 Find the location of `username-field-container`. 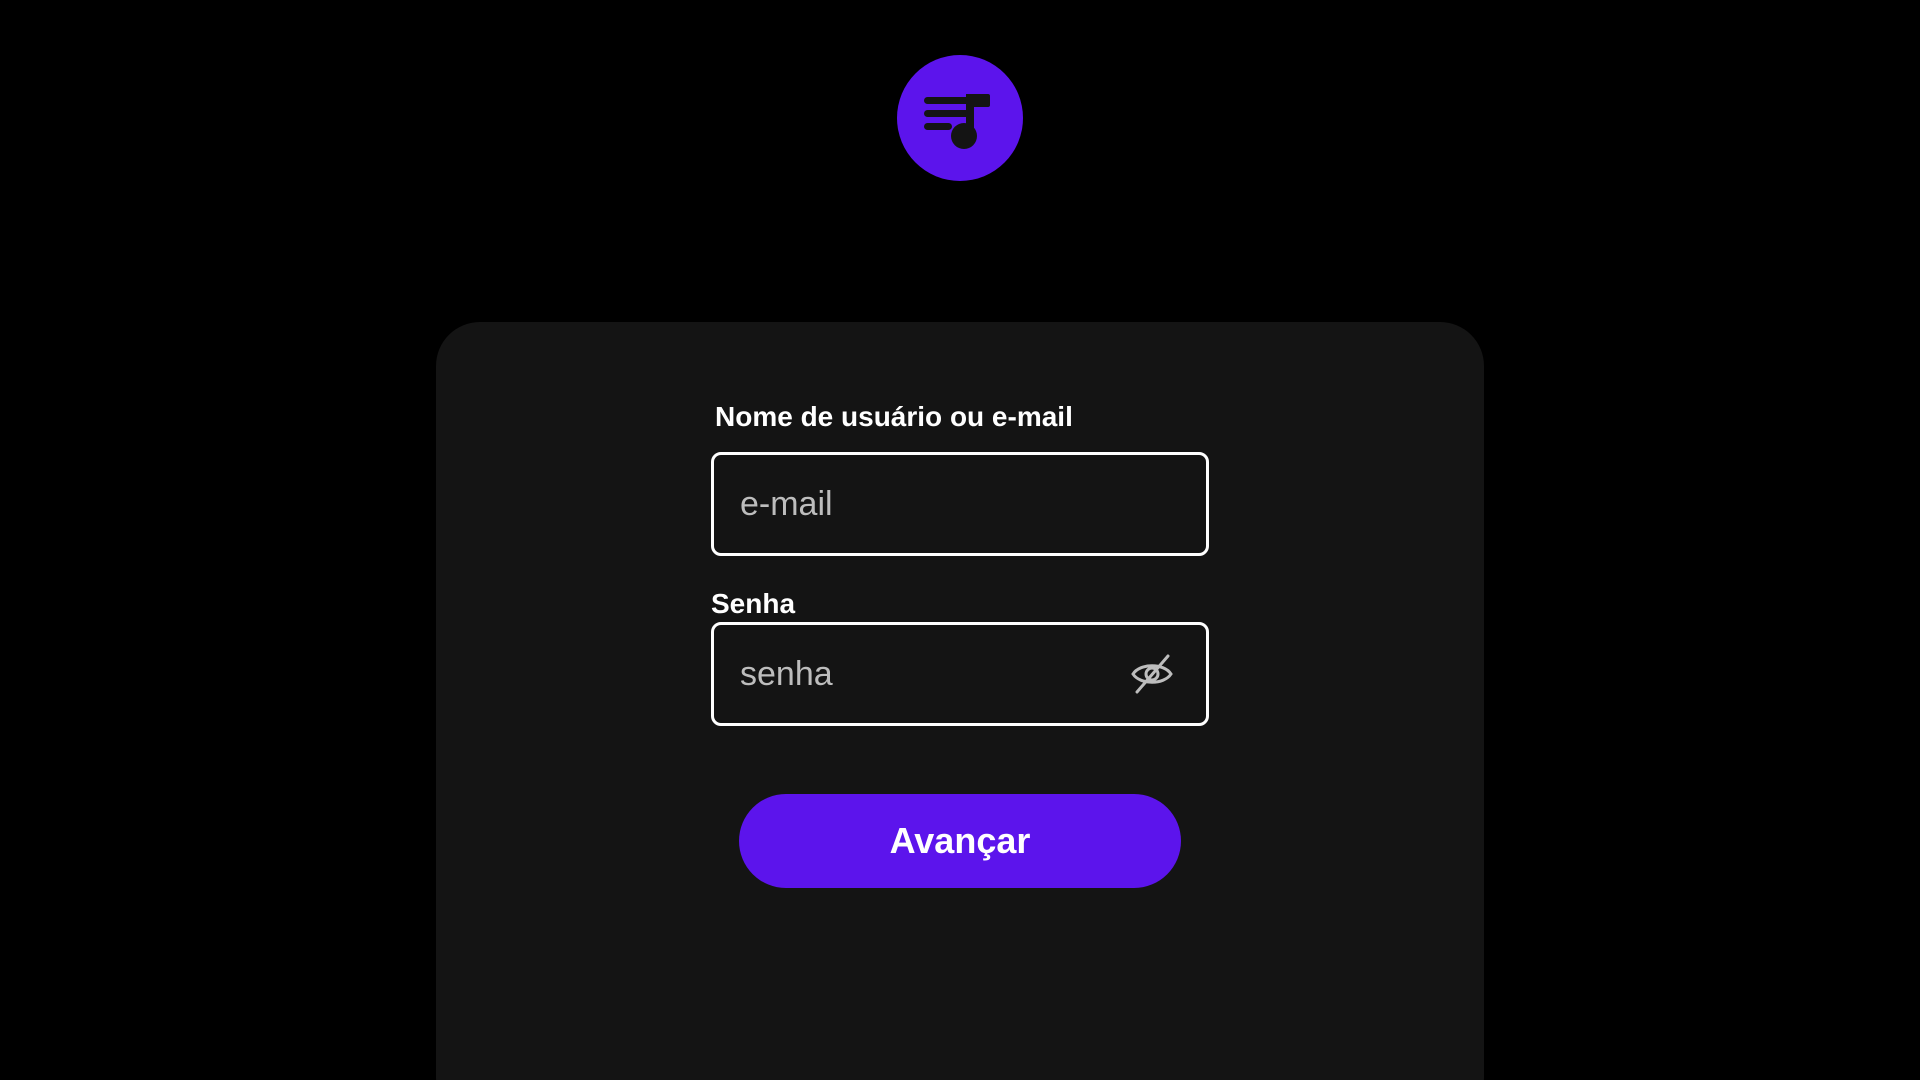

username-field-container is located at coordinates (960, 504).